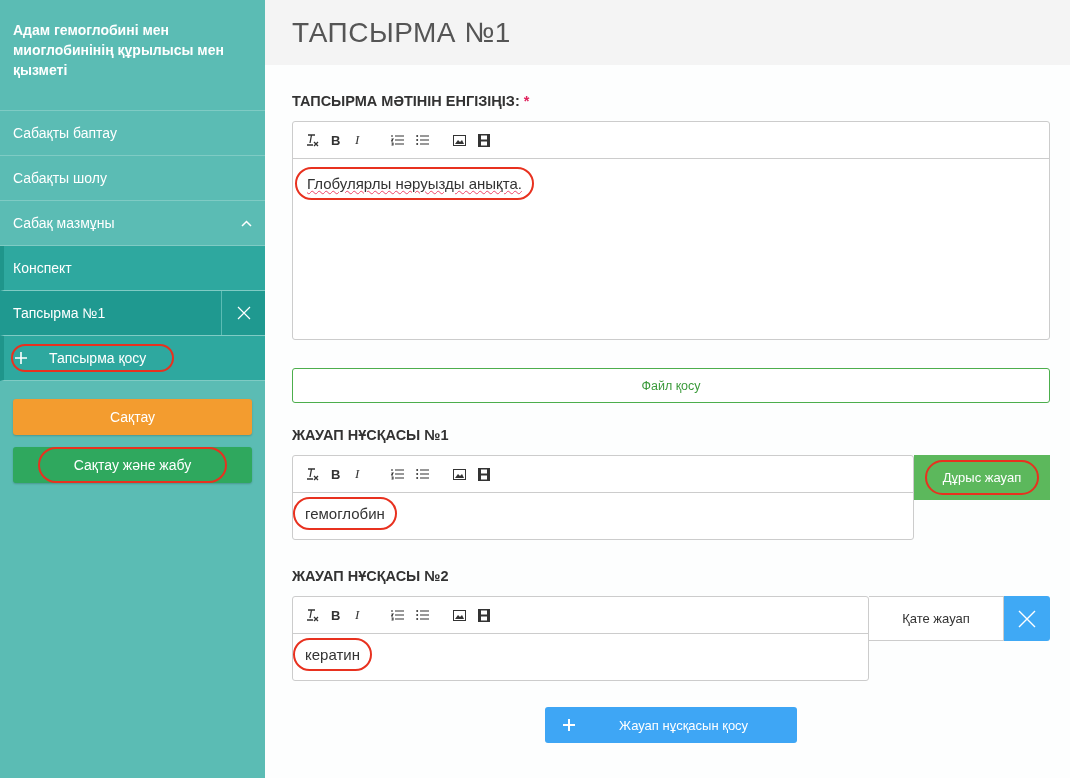  What do you see at coordinates (98, 358) in the screenshot?
I see `add-task-label: Тапсырма қосу` at bounding box center [98, 358].